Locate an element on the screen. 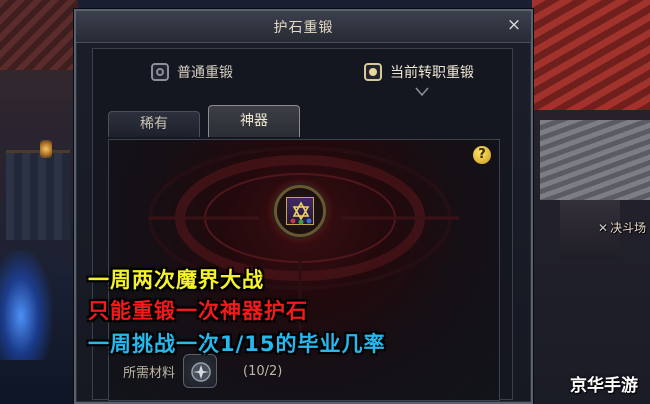 Image resolution: width=650 pixels, height=404 pixels. dialog-titlebar: 护石重锻 × is located at coordinates (303, 27).